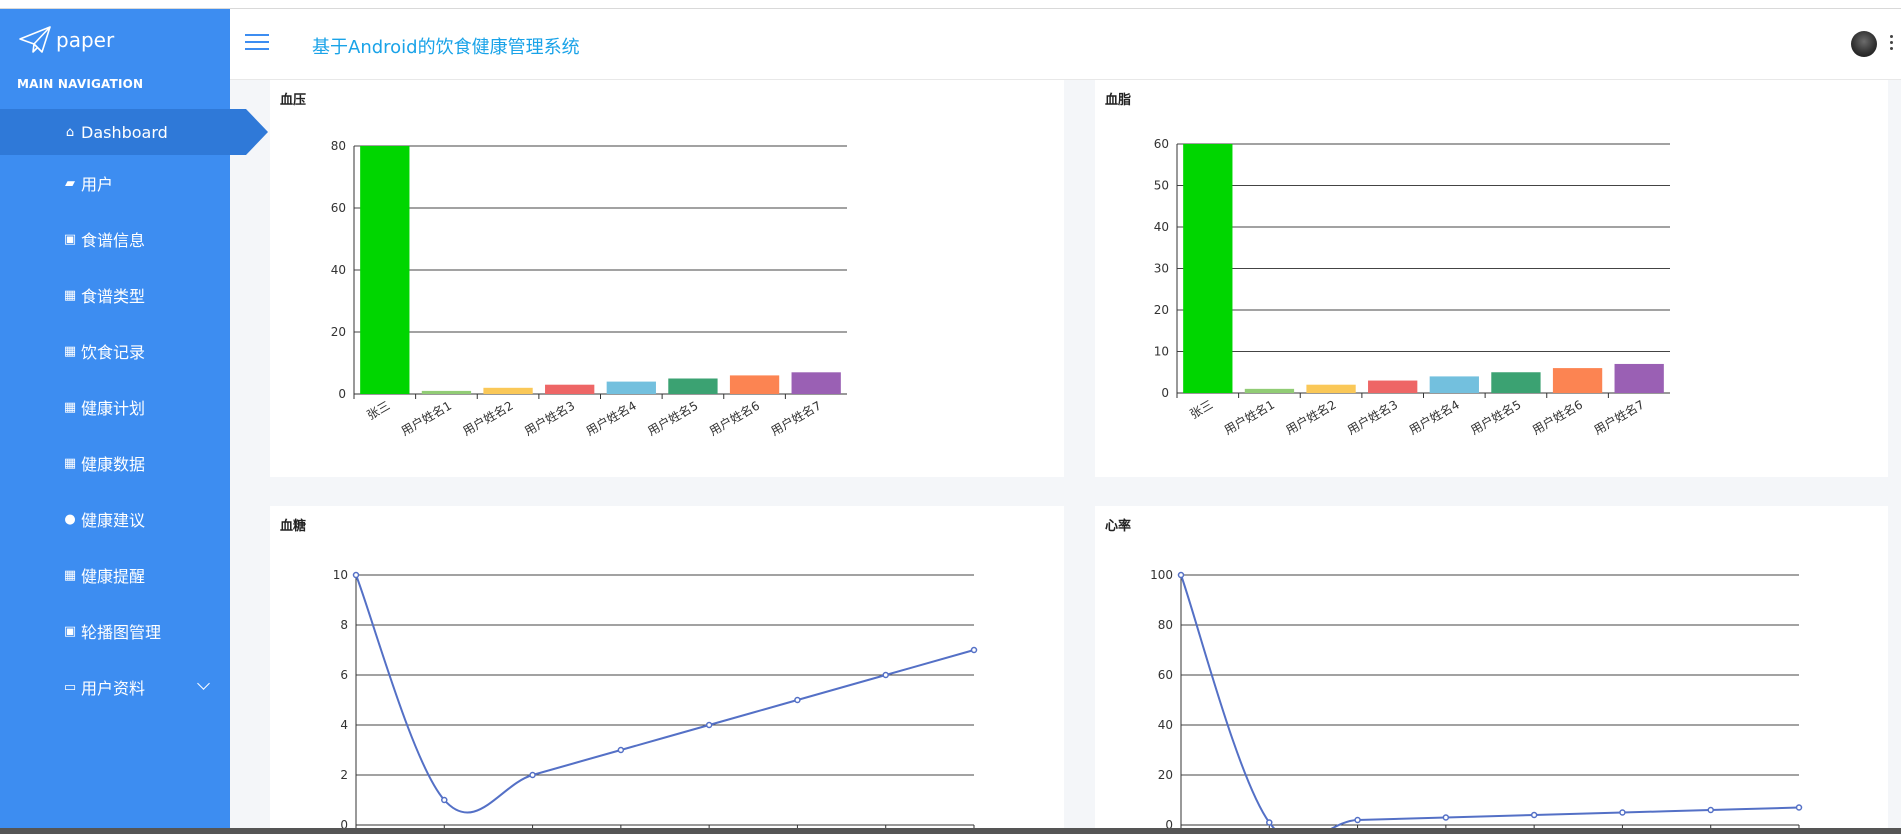 This screenshot has height=834, width=1901. What do you see at coordinates (115, 575) in the screenshot?
I see `sidebar-item-health-reminders: ▦ 健康提醒` at bounding box center [115, 575].